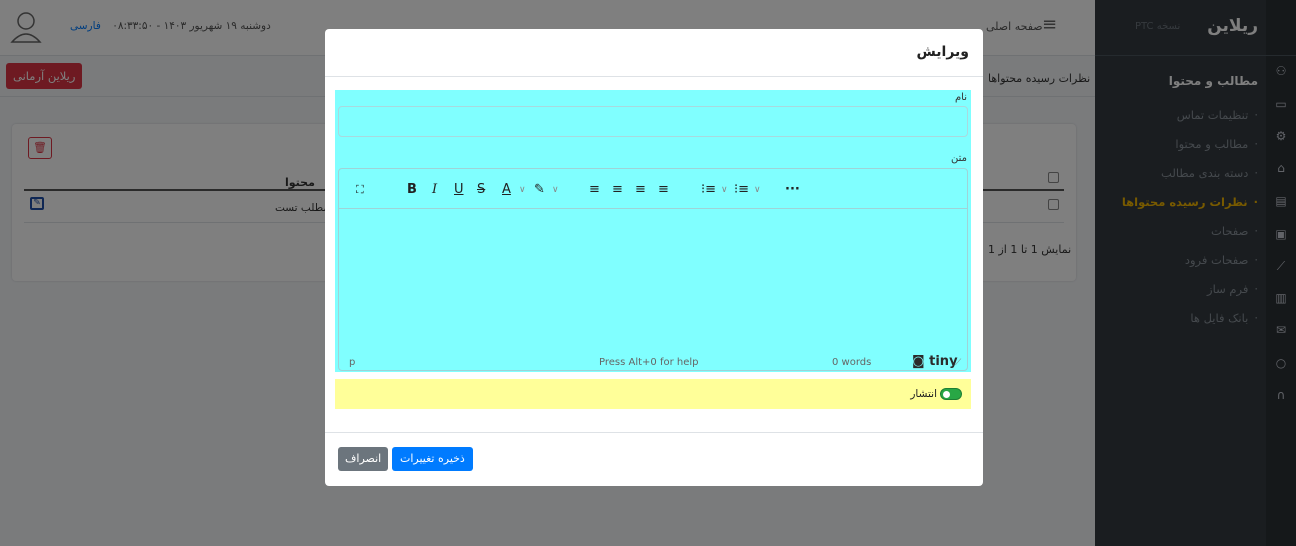 This screenshot has height=546, width=1296. I want to click on name-label: نام, so click(960, 97).